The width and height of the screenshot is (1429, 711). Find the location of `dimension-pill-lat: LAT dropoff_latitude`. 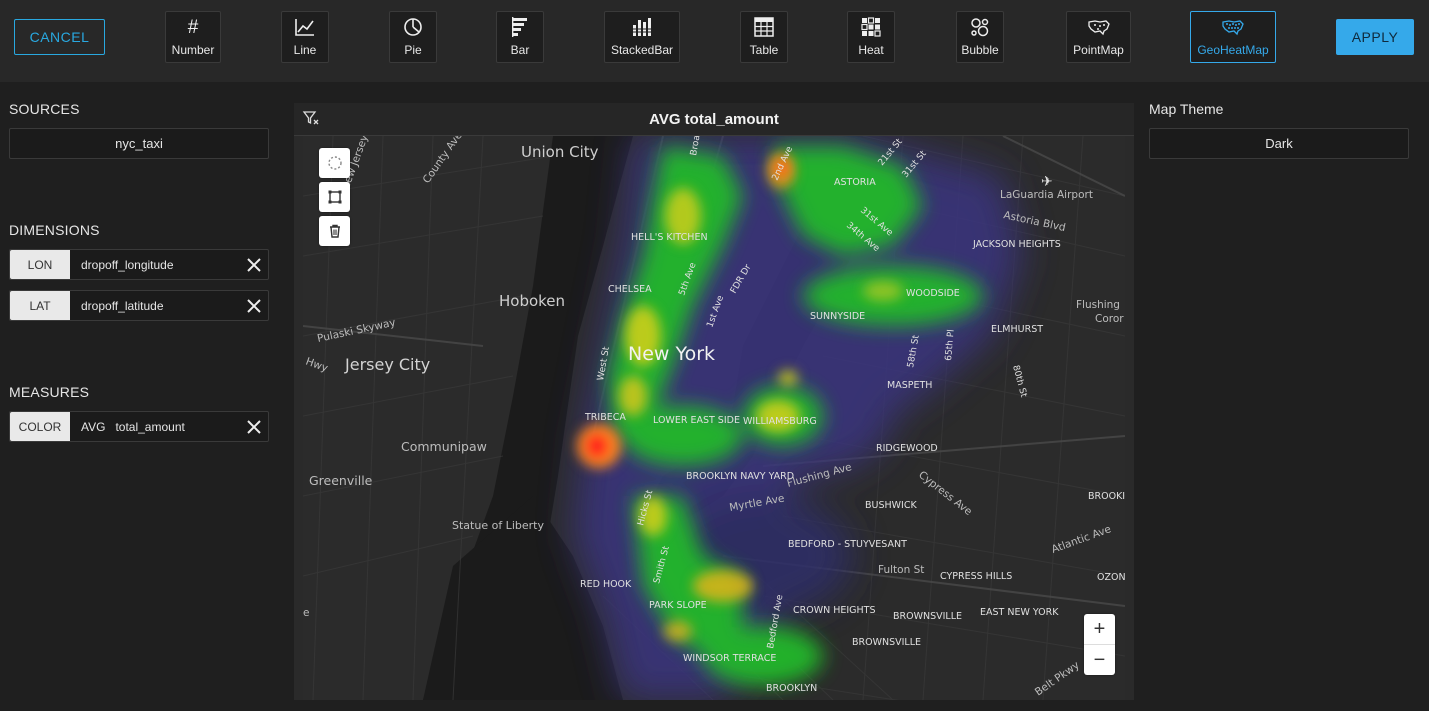

dimension-pill-lat: LAT dropoff_latitude is located at coordinates (139, 305).